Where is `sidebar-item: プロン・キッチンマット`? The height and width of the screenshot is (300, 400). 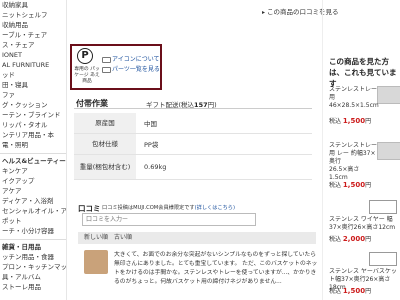
sidebar-item: プロン・キッチンマット is located at coordinates (33, 267).